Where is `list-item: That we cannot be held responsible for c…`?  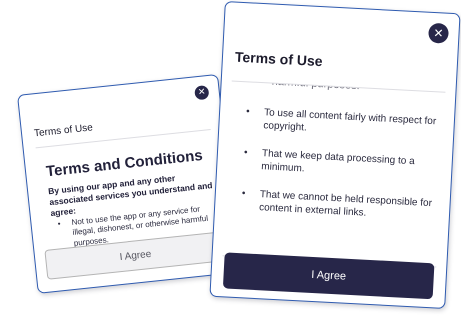 list-item: That we cannot be held responsible for c… is located at coordinates (337, 205).